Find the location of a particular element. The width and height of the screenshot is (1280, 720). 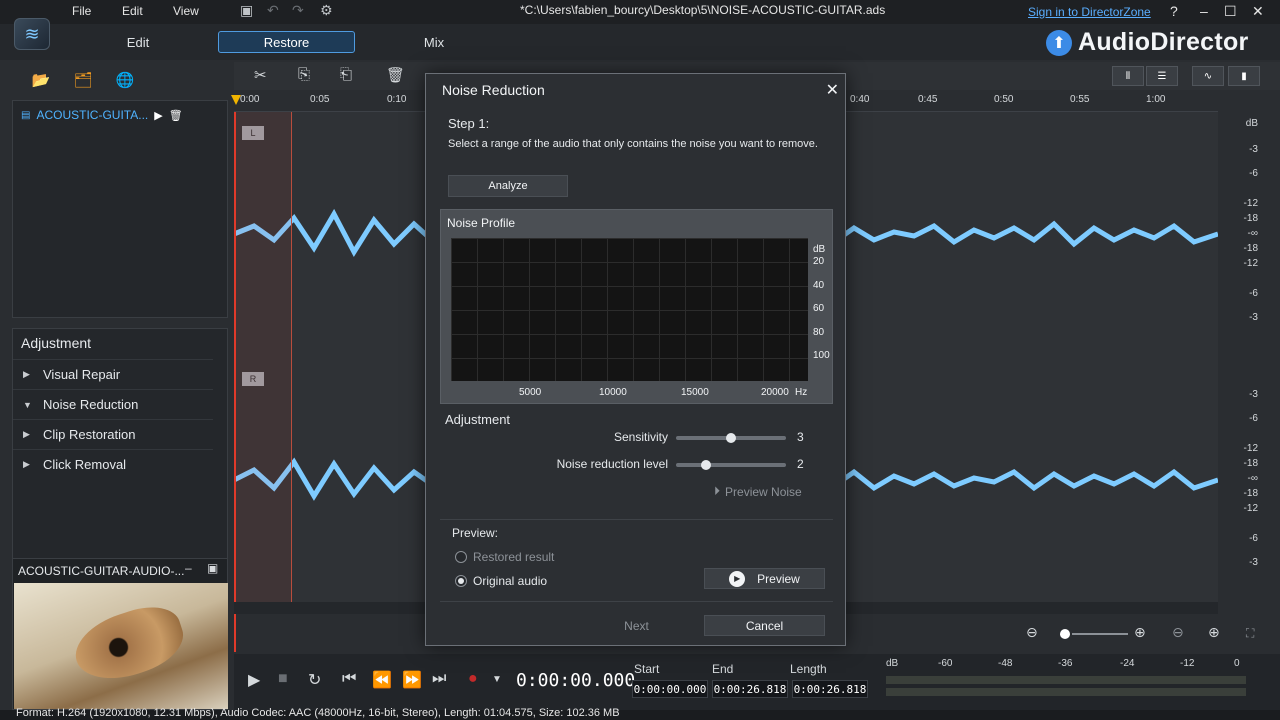

sensitivity-slider is located at coordinates (731, 438).